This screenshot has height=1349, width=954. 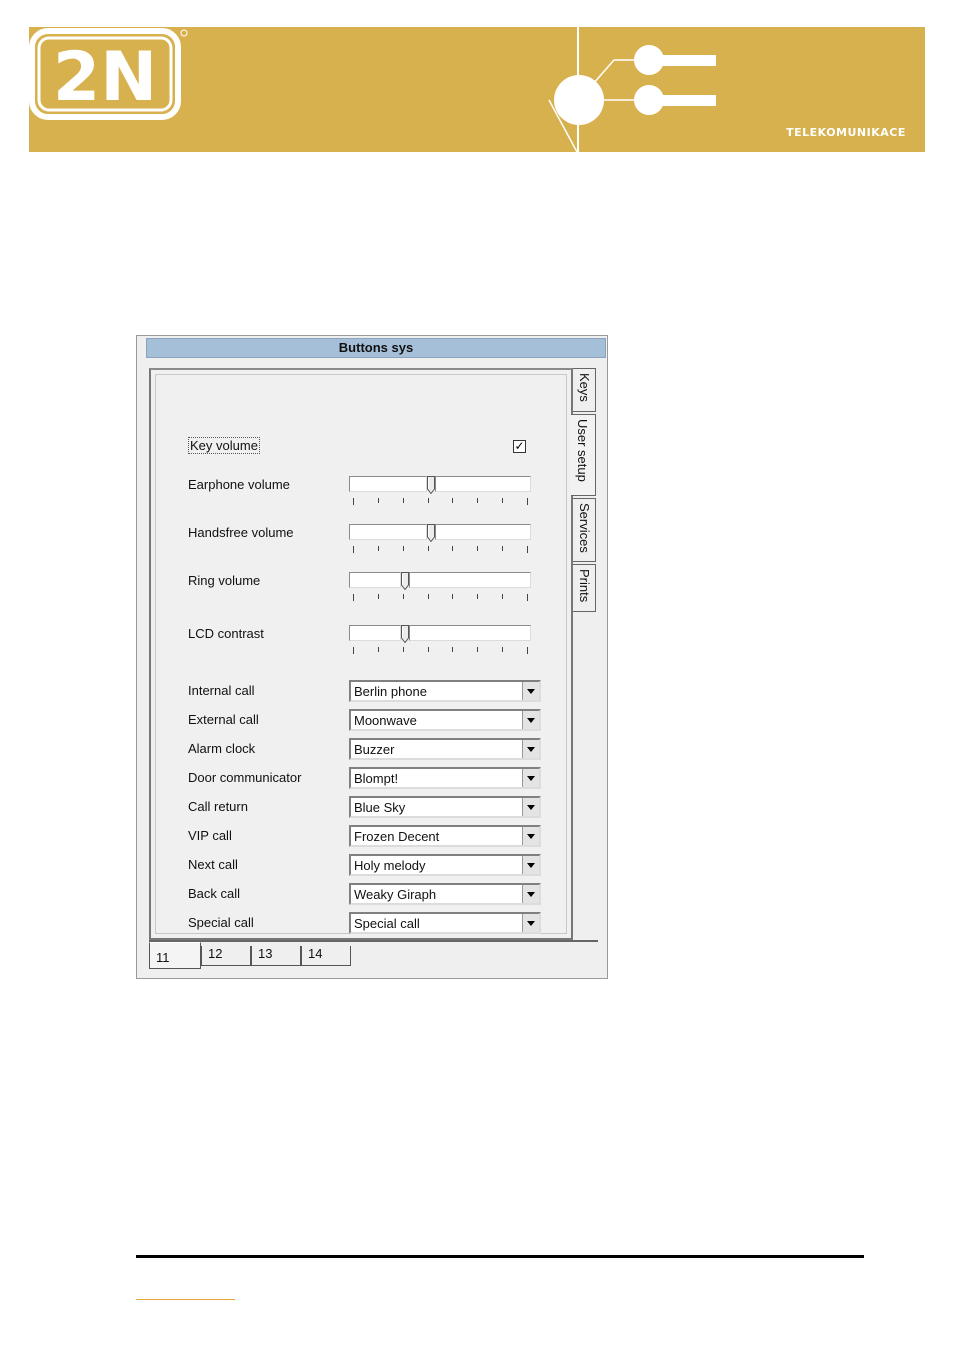 What do you see at coordinates (388, 532) in the screenshot?
I see `slider-track-filled` at bounding box center [388, 532].